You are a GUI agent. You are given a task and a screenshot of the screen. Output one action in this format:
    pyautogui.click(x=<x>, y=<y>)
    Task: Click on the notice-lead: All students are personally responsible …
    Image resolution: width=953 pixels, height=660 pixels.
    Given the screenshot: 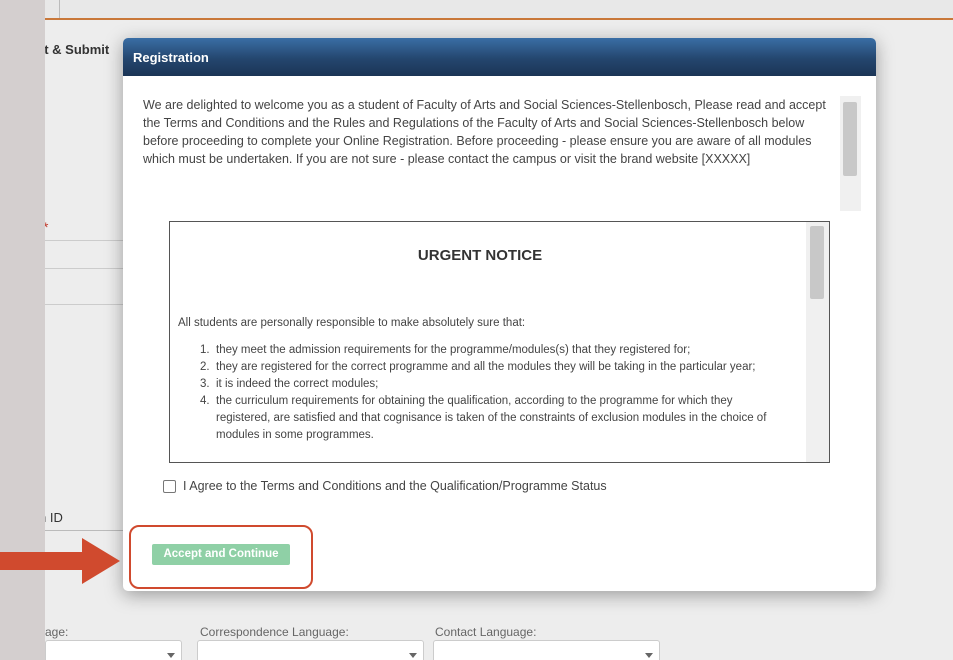 What is the action you would take?
    pyautogui.click(x=352, y=323)
    